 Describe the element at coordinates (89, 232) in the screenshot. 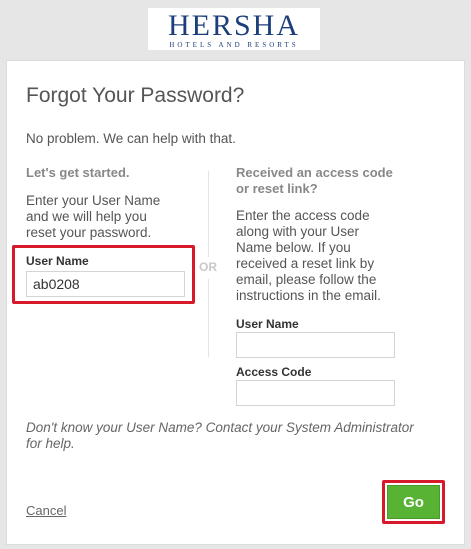

I see `instruction-line: reset your password.` at that location.